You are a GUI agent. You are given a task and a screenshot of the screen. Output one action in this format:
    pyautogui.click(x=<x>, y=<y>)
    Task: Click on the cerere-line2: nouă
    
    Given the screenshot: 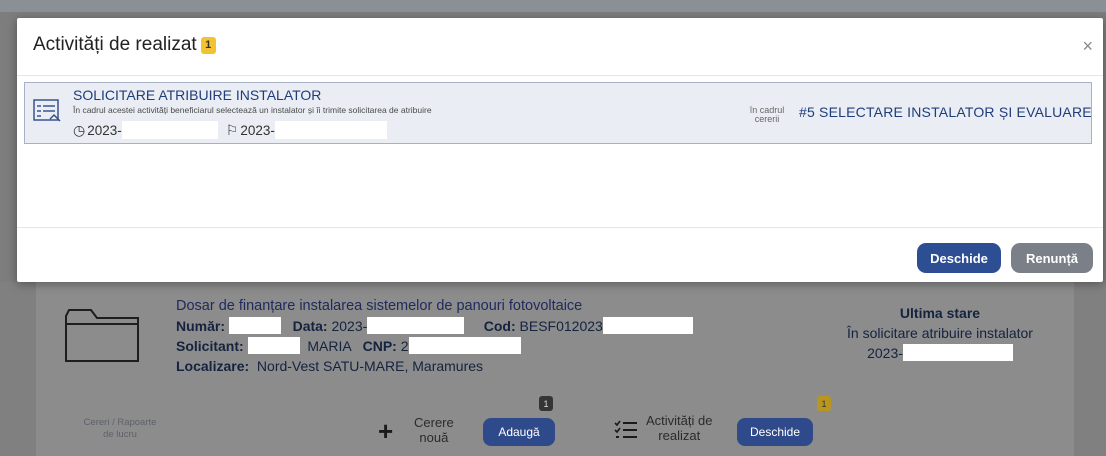 What is the action you would take?
    pyautogui.click(x=434, y=437)
    